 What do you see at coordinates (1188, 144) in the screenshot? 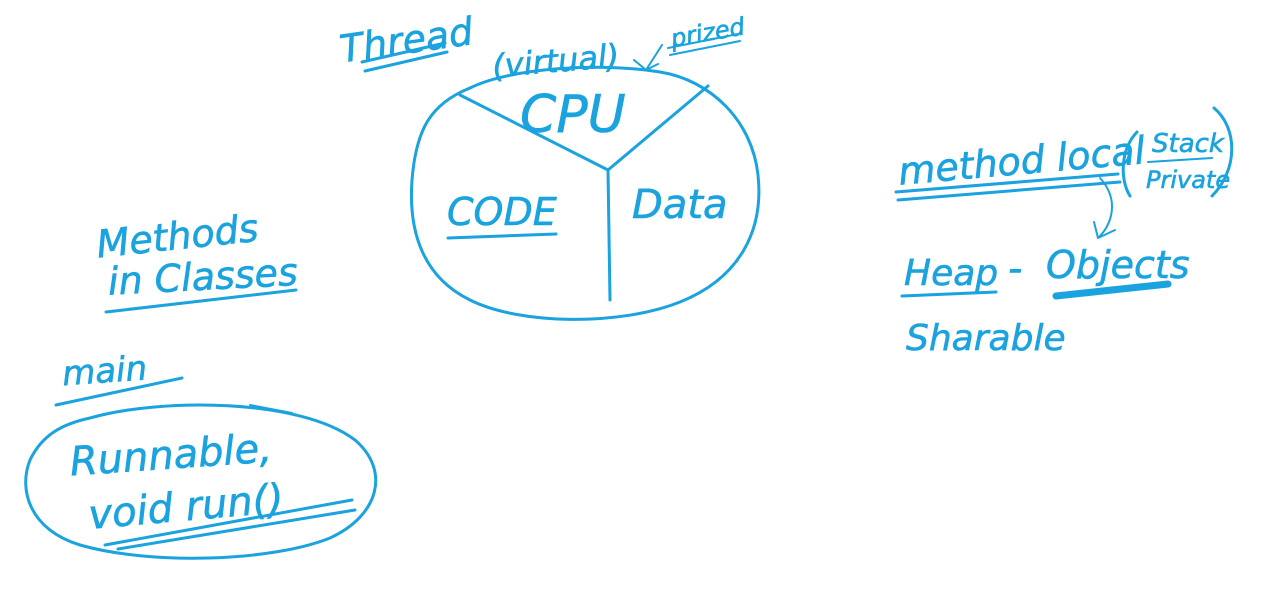
I see `stack-label: Stack` at bounding box center [1188, 144].